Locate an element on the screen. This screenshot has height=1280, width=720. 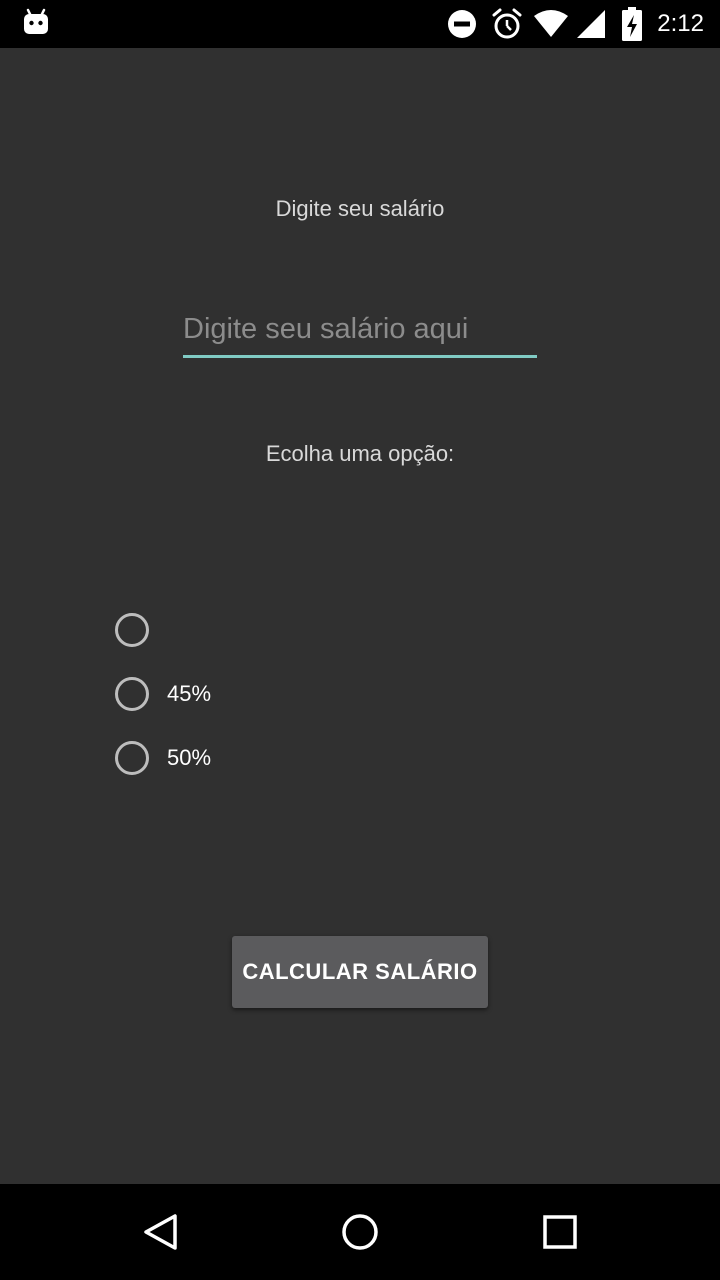
recents-icon is located at coordinates (560, 1232).